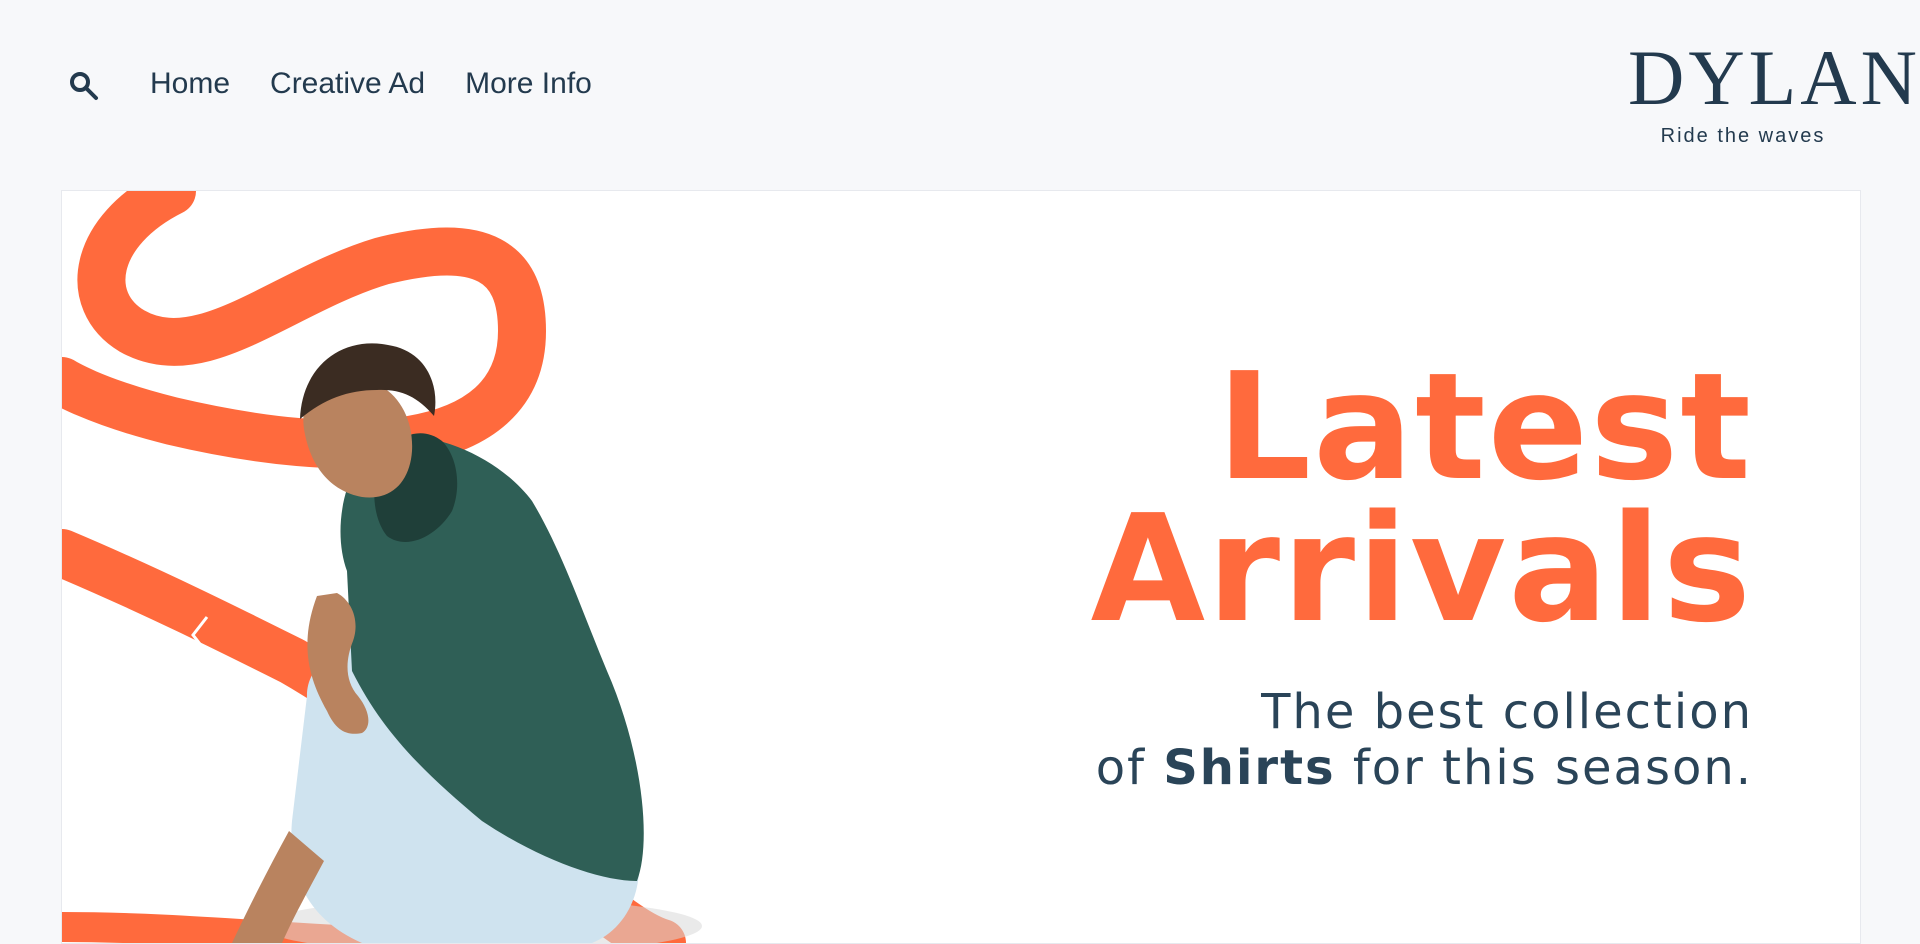 The image size is (1920, 944). What do you see at coordinates (347, 84) in the screenshot?
I see `nav-creative-ad-link: Creative Ad` at bounding box center [347, 84].